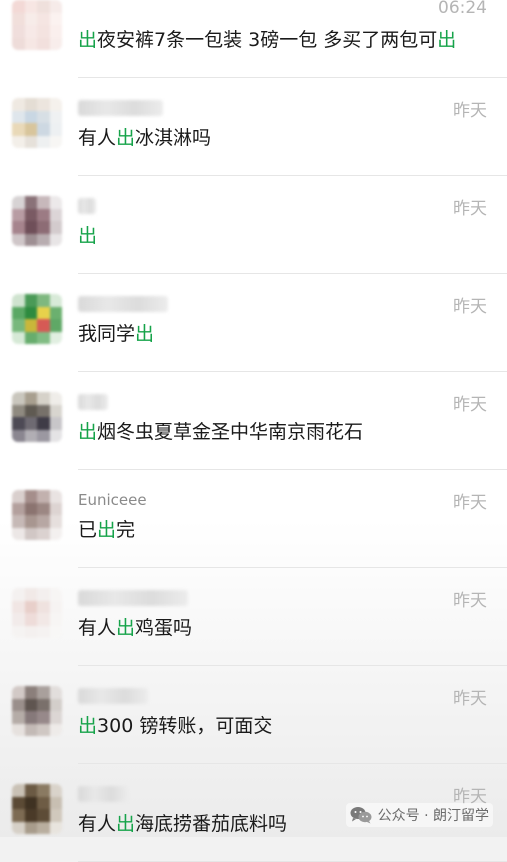 Image resolution: width=507 pixels, height=862 pixels. I want to click on chat-row: 昨天出烟冬虫夏草金圣中华南京雨花石, so click(253, 421).